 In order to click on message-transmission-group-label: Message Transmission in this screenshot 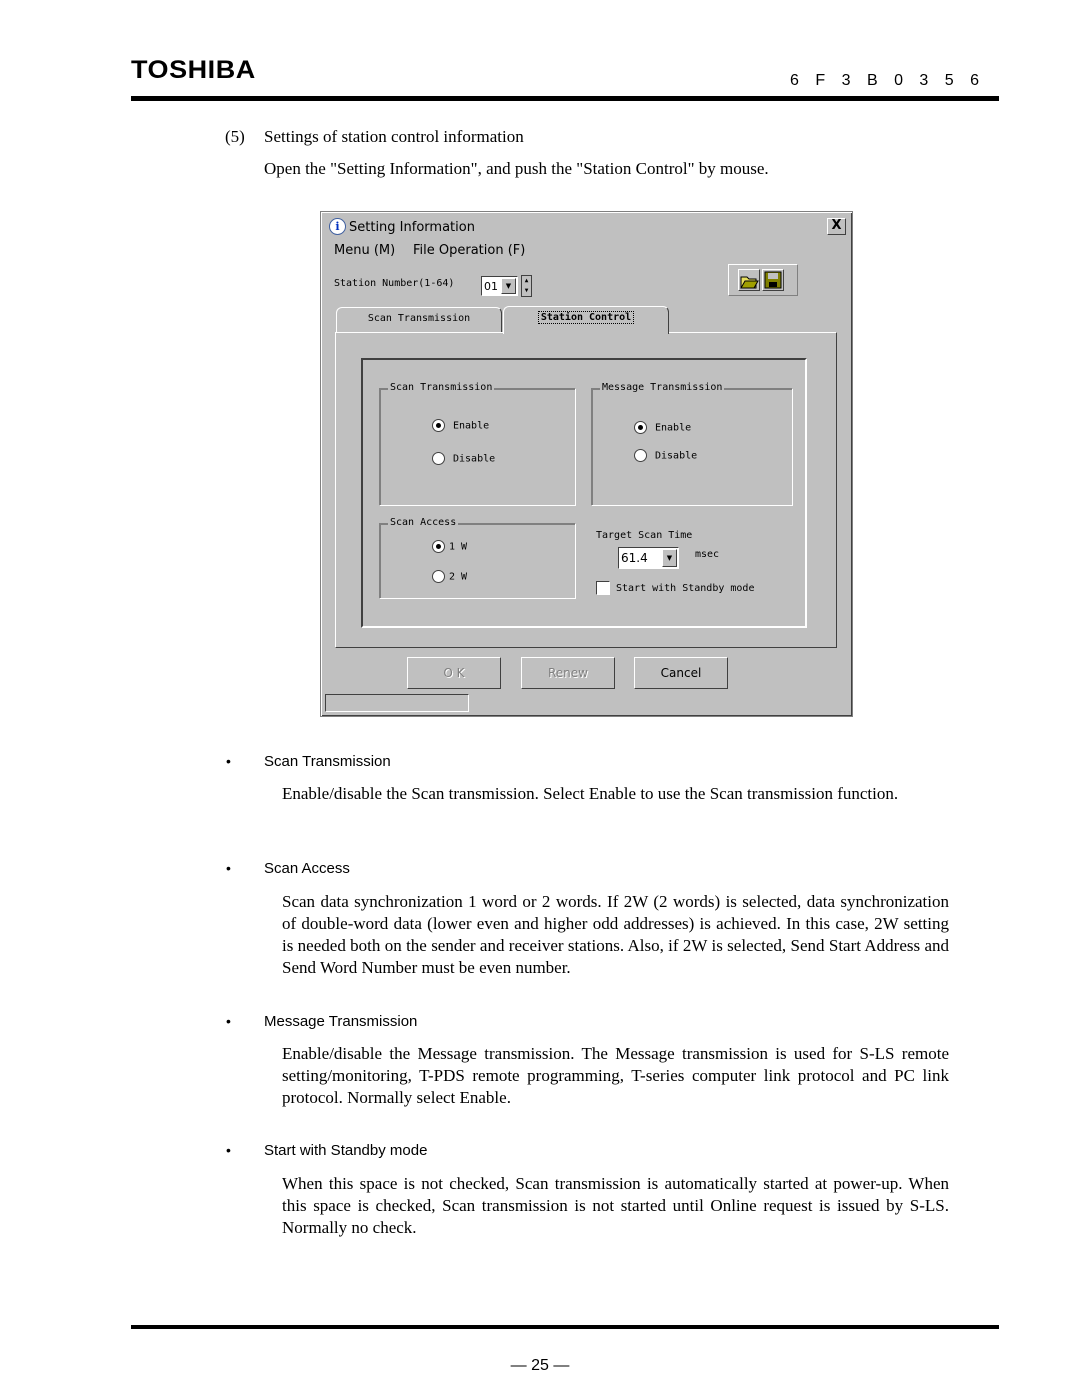, I will do `click(662, 387)`.